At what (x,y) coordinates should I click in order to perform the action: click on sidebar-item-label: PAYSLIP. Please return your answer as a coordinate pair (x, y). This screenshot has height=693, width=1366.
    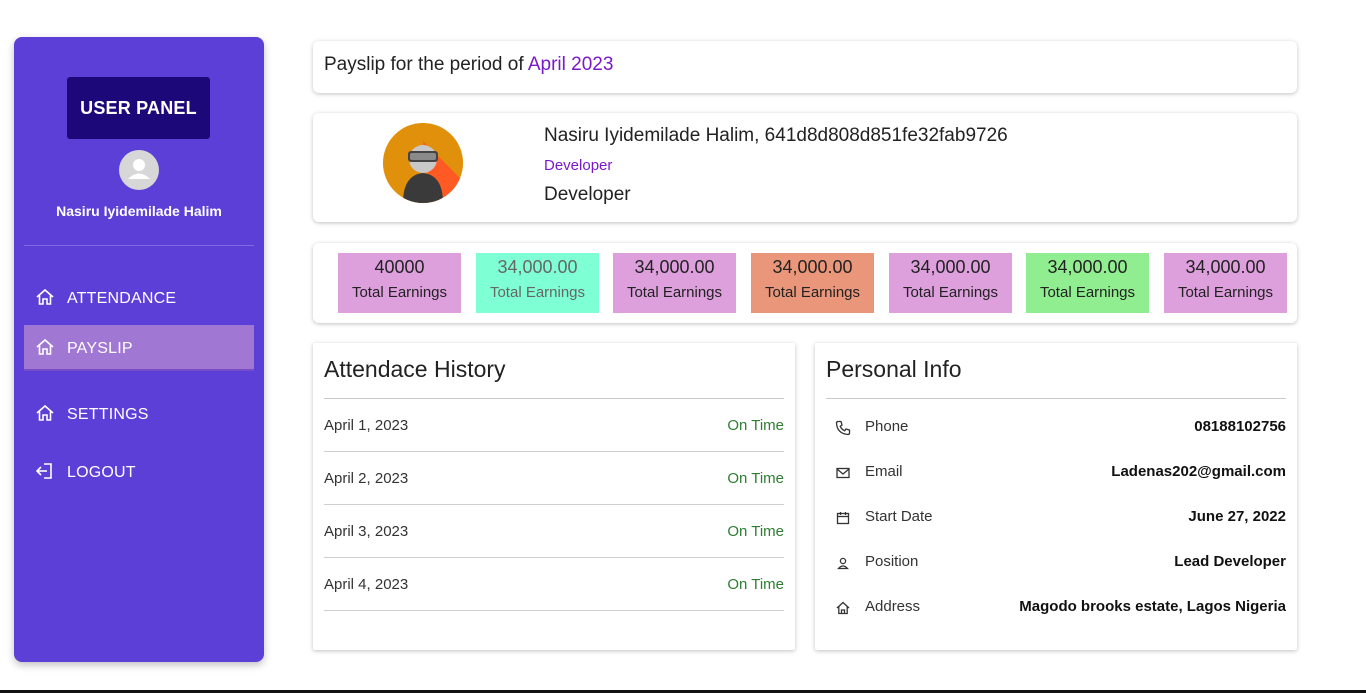
    Looking at the image, I should click on (100, 348).